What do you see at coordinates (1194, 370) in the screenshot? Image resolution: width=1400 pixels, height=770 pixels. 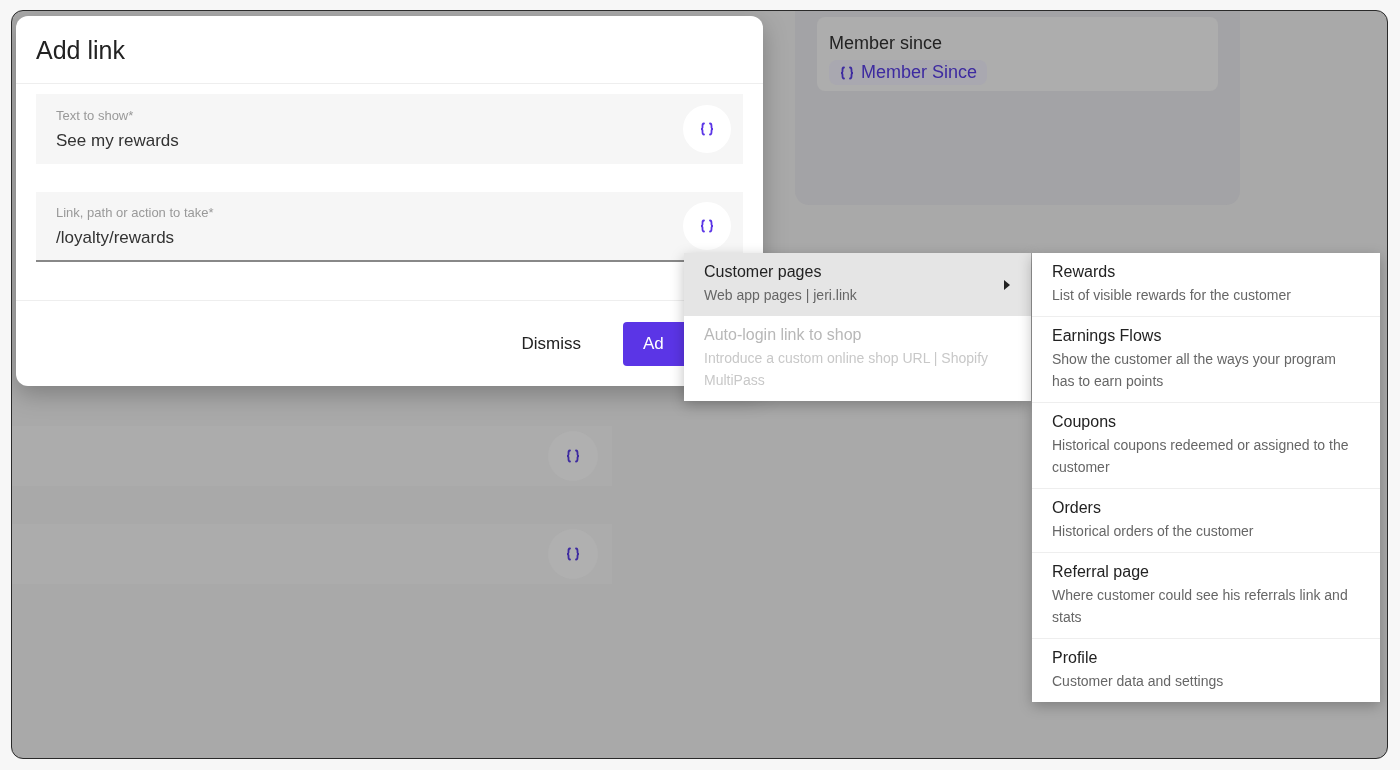 I see `menu-item-subtitle: Show the customer all the ways your program has to earn points` at bounding box center [1194, 370].